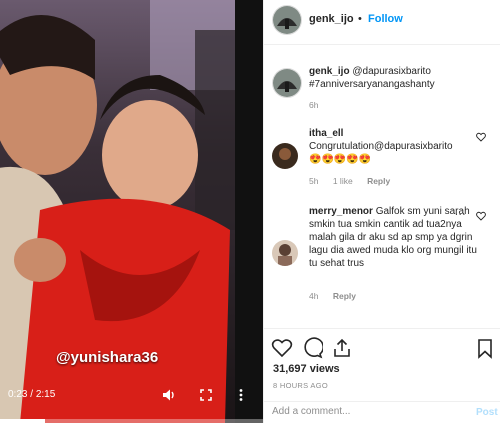 This screenshot has height=423, width=500. I want to click on comment-time: 4h, so click(314, 296).